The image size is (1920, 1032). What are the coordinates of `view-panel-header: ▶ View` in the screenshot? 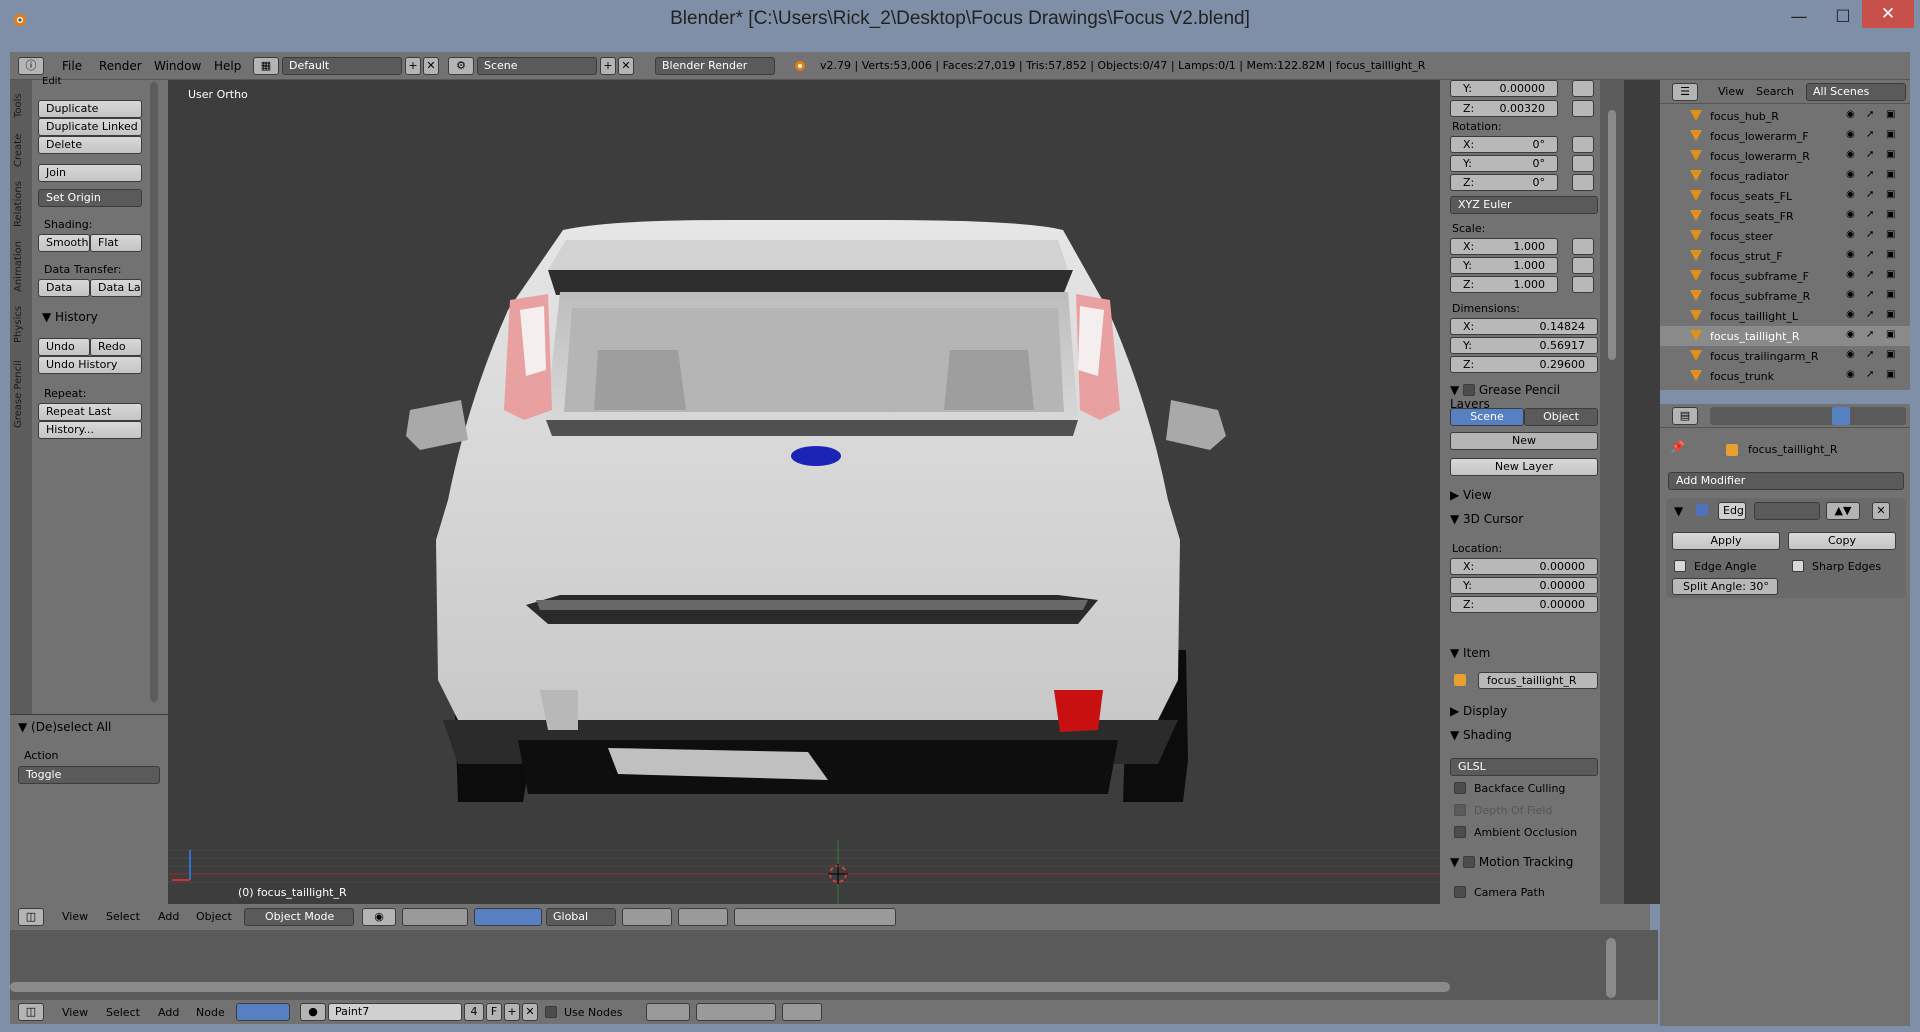 It's located at (1471, 495).